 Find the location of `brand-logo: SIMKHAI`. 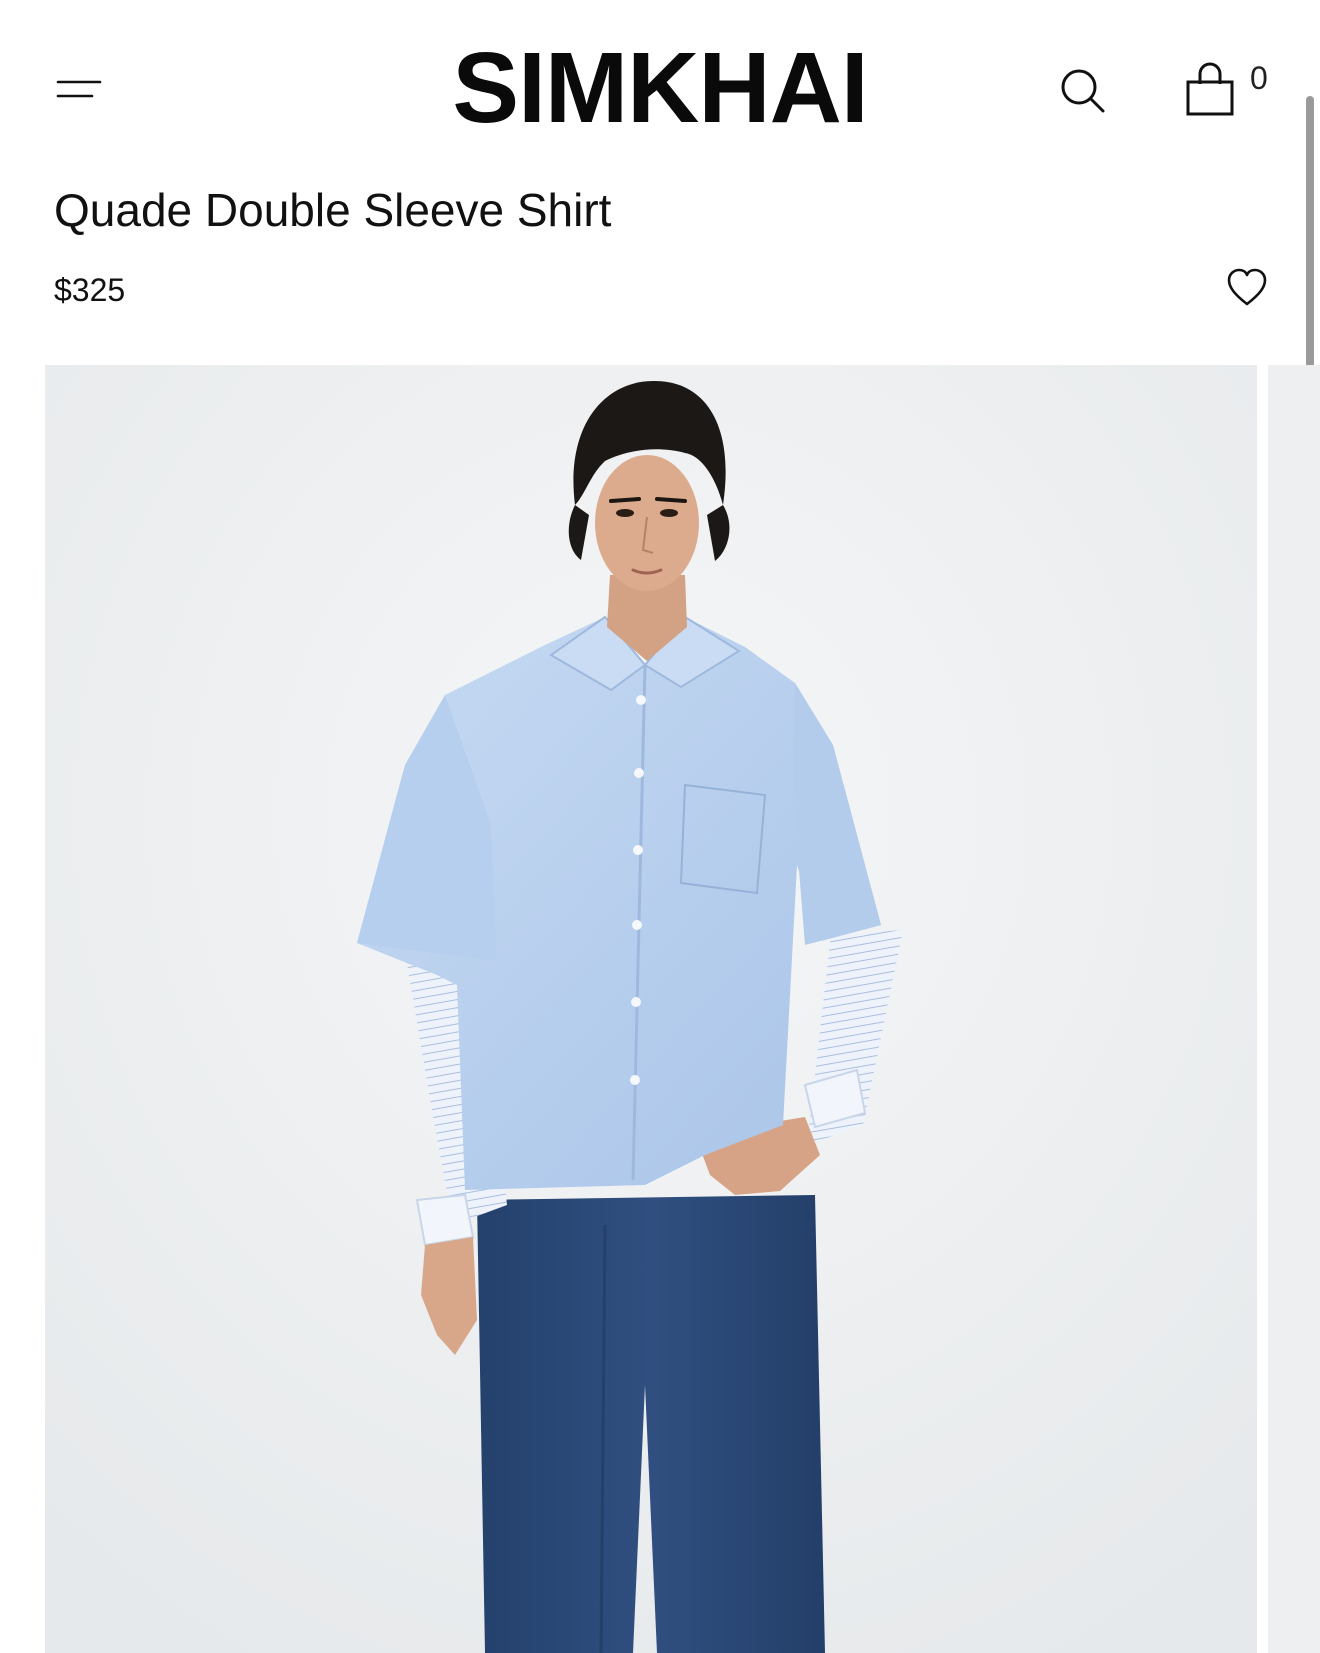

brand-logo: SIMKHAI is located at coordinates (660, 88).